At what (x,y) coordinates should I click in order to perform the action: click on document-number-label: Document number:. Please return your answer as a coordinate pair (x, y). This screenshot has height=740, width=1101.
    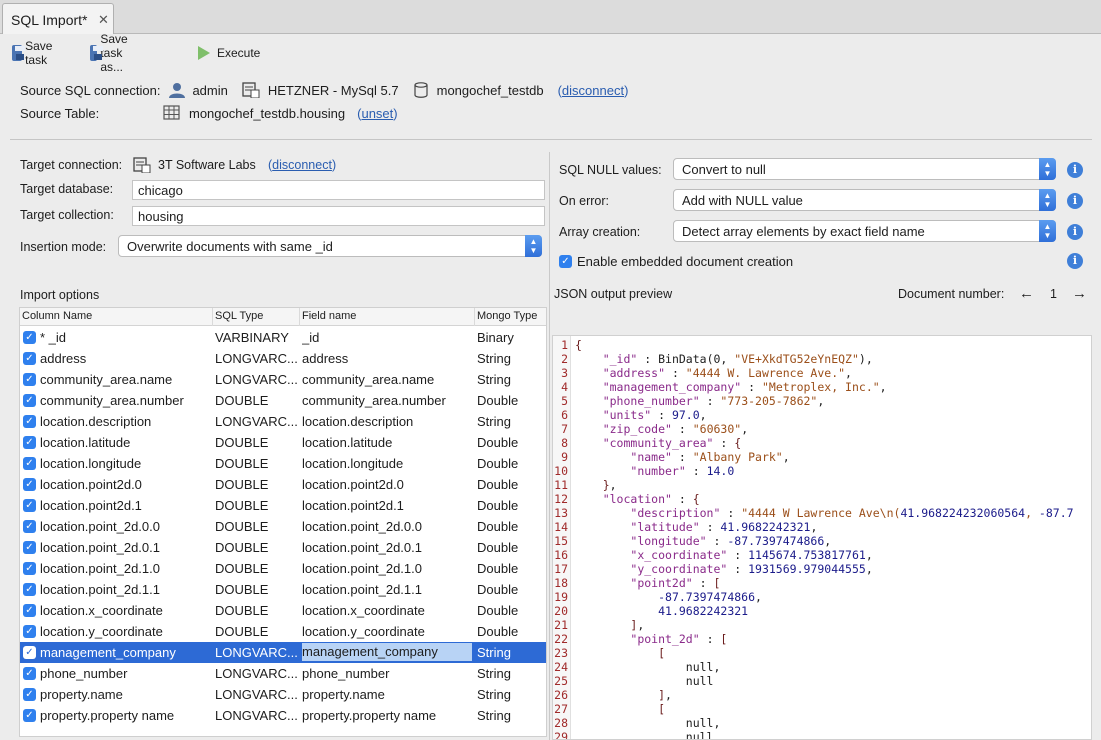
    Looking at the image, I should click on (951, 294).